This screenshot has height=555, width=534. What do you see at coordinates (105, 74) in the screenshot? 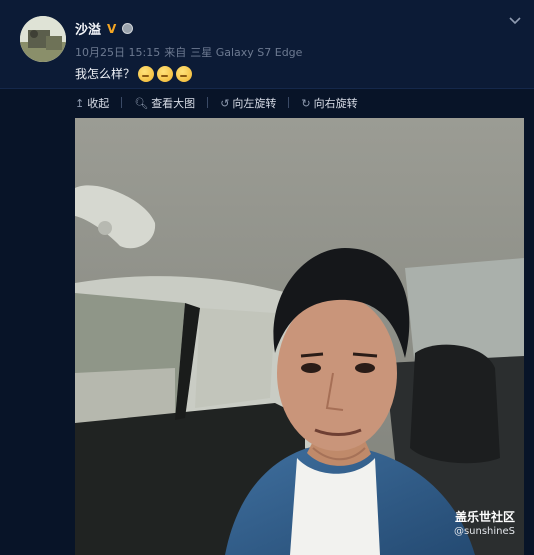
I see `post-text: 我怎么样？` at bounding box center [105, 74].